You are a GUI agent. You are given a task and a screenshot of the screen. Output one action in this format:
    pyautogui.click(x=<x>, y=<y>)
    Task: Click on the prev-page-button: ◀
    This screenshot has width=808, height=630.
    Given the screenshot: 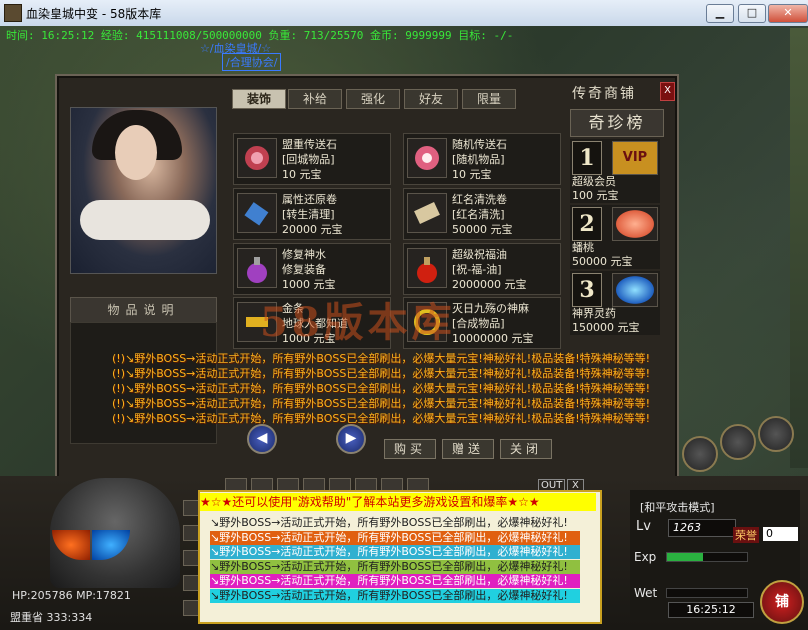 What is the action you would take?
    pyautogui.click(x=262, y=439)
    